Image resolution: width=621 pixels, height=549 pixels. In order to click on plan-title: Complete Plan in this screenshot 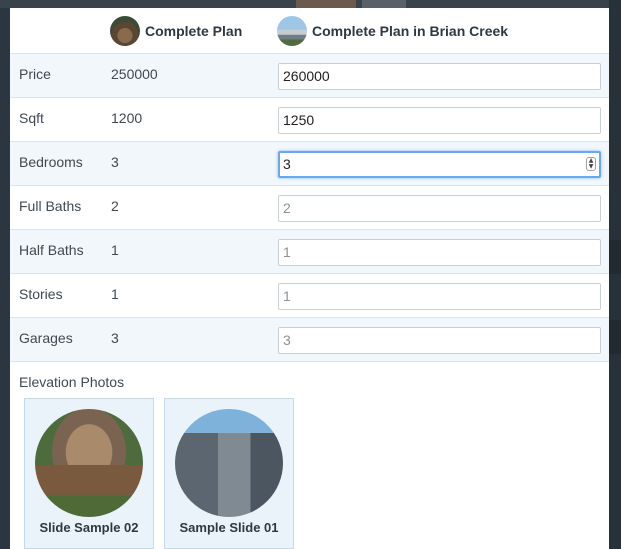, I will do `click(194, 31)`.